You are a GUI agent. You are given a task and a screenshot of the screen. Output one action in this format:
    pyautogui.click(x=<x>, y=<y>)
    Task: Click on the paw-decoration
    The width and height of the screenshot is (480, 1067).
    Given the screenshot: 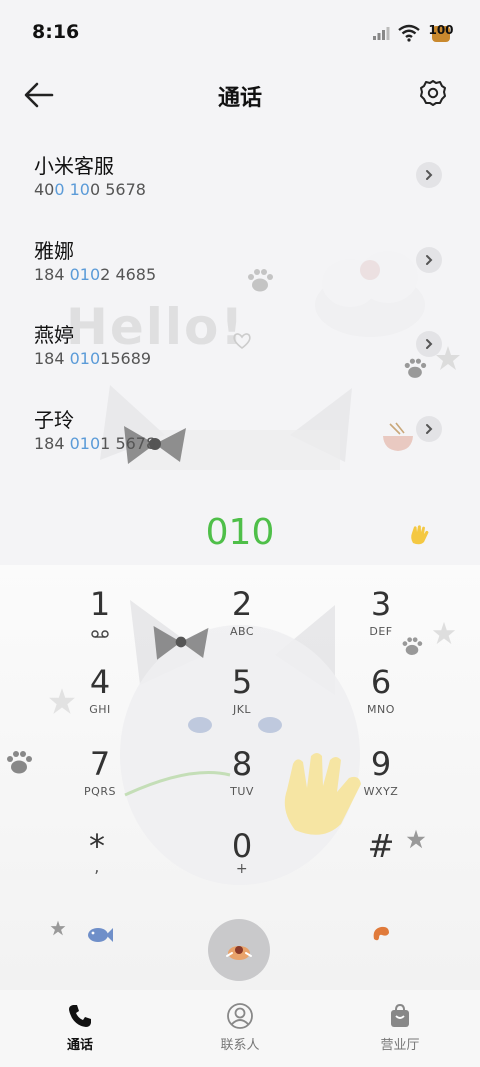 What is the action you would take?
    pyautogui.click(x=19, y=762)
    